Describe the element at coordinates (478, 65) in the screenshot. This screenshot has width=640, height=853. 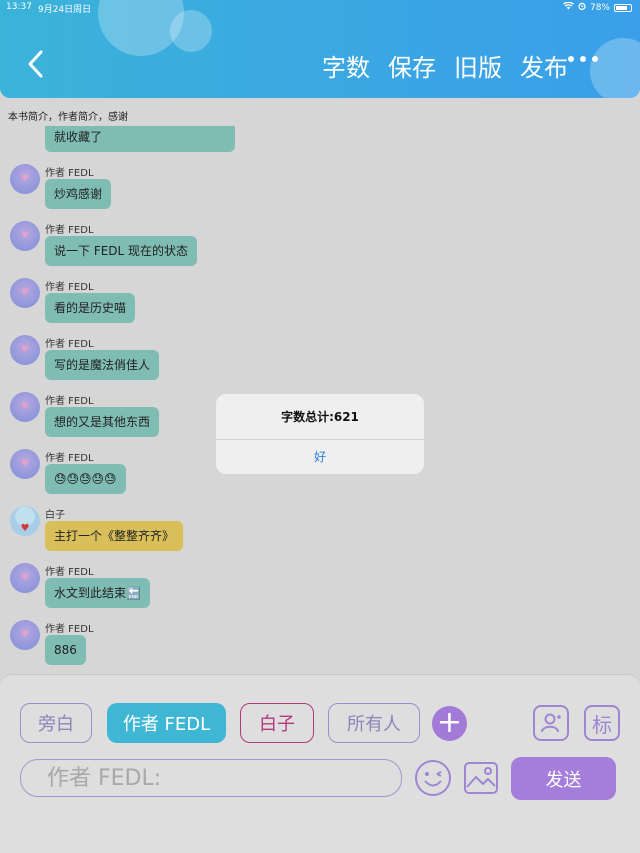
I see `old-version-button: 旧版` at that location.